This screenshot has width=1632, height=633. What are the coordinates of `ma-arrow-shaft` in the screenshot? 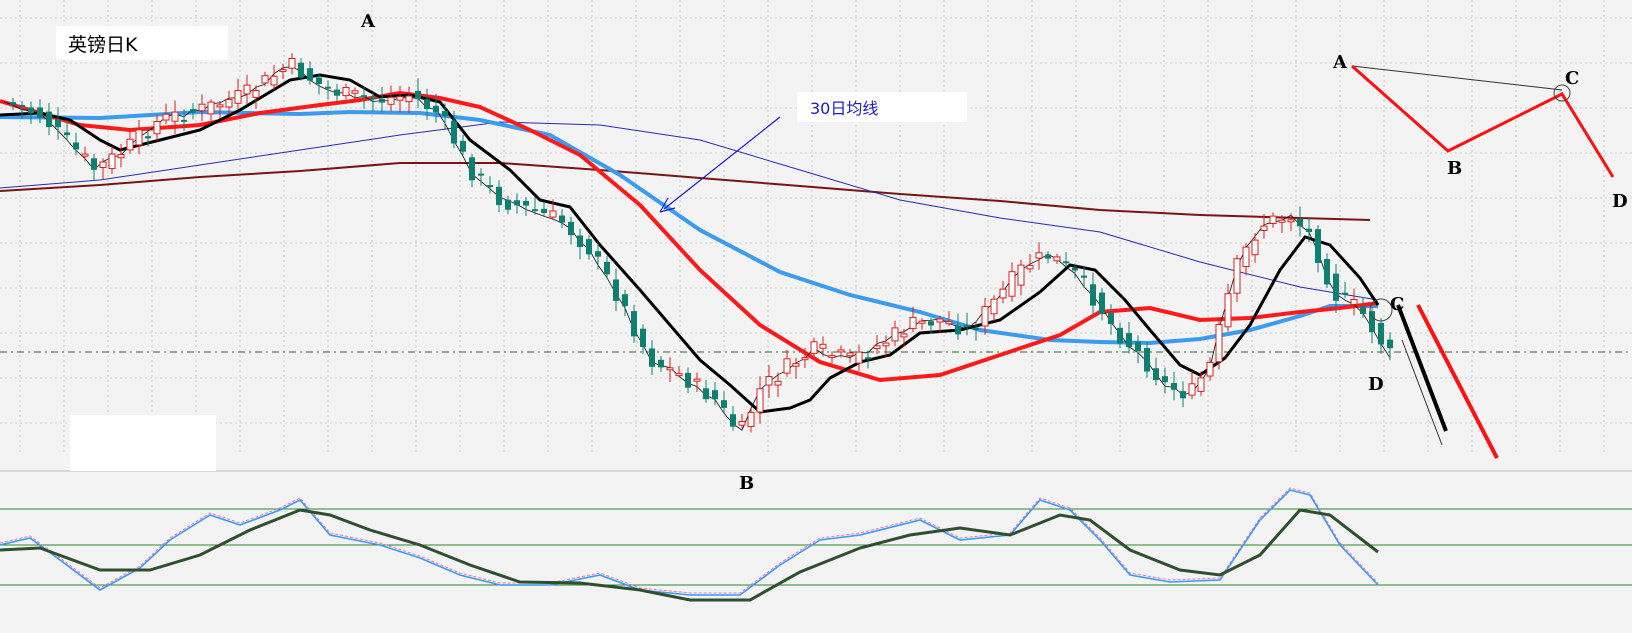 It's located at (722, 163).